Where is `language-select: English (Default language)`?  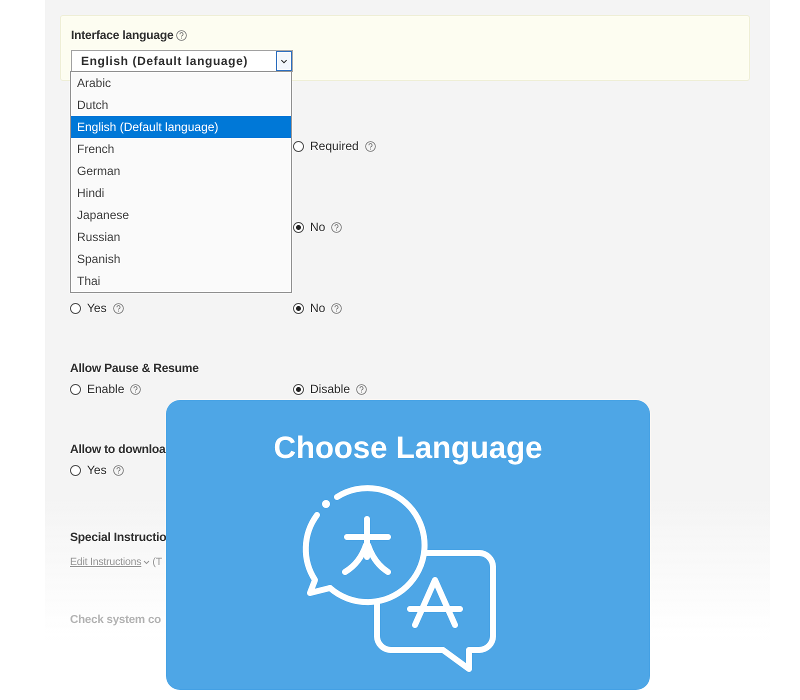 language-select: English (Default language) is located at coordinates (182, 61).